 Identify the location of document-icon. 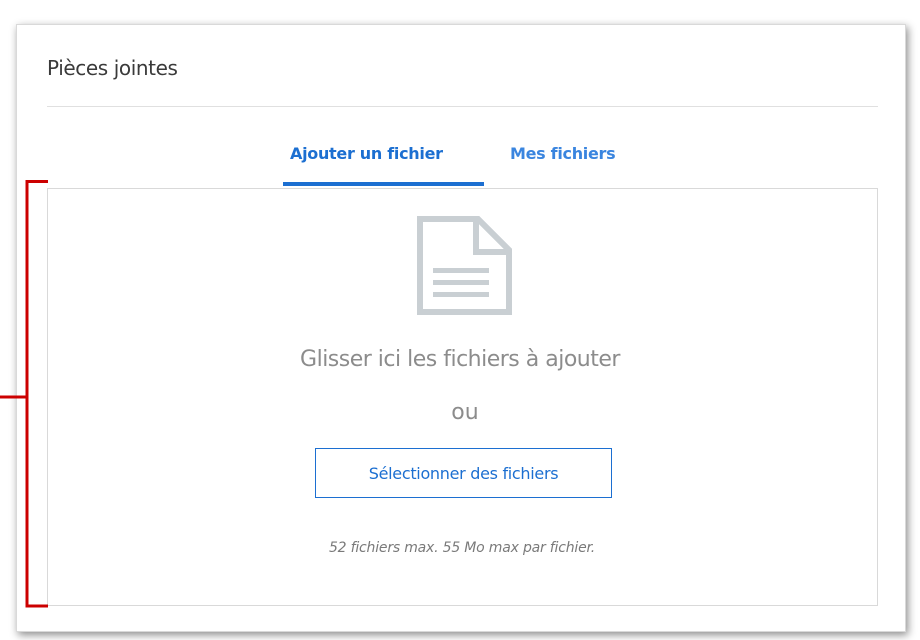
(464, 265).